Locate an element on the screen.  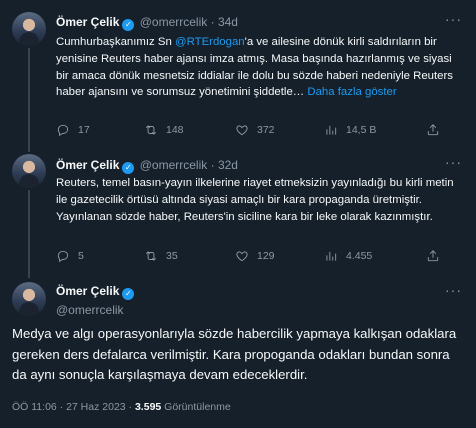
like-count: 129 is located at coordinates (266, 256).